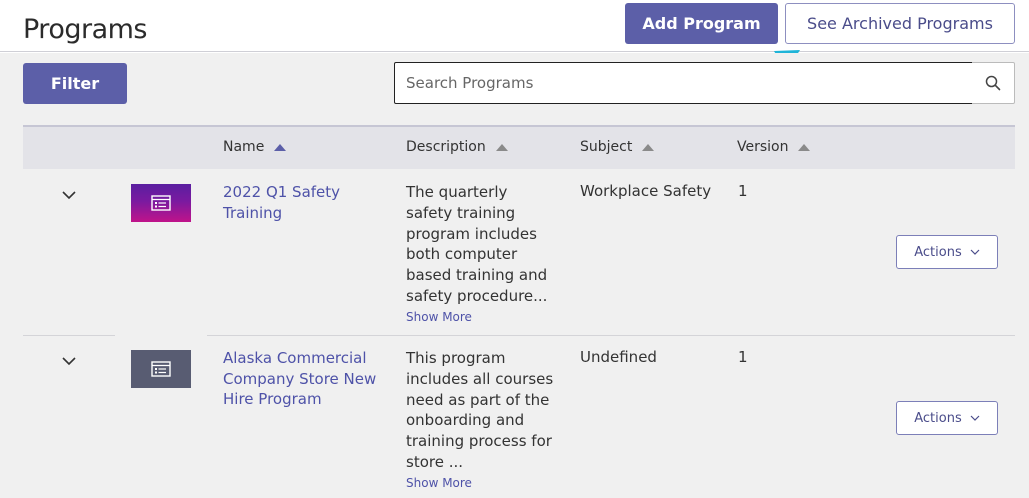 This screenshot has width=1029, height=498. I want to click on column-header-subject: Subject, so click(617, 147).